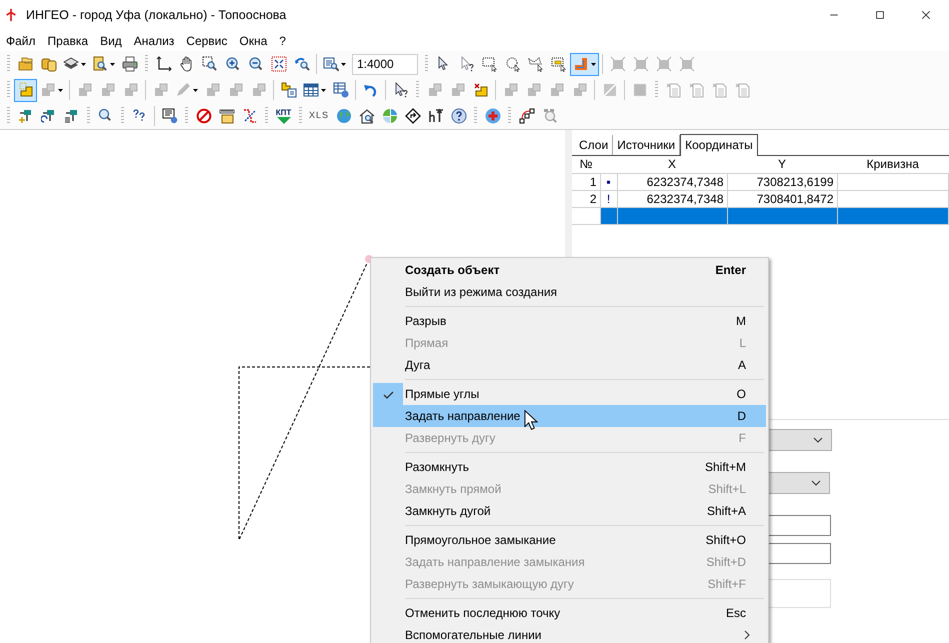 The image size is (949, 643). I want to click on height-icon, so click(436, 116).